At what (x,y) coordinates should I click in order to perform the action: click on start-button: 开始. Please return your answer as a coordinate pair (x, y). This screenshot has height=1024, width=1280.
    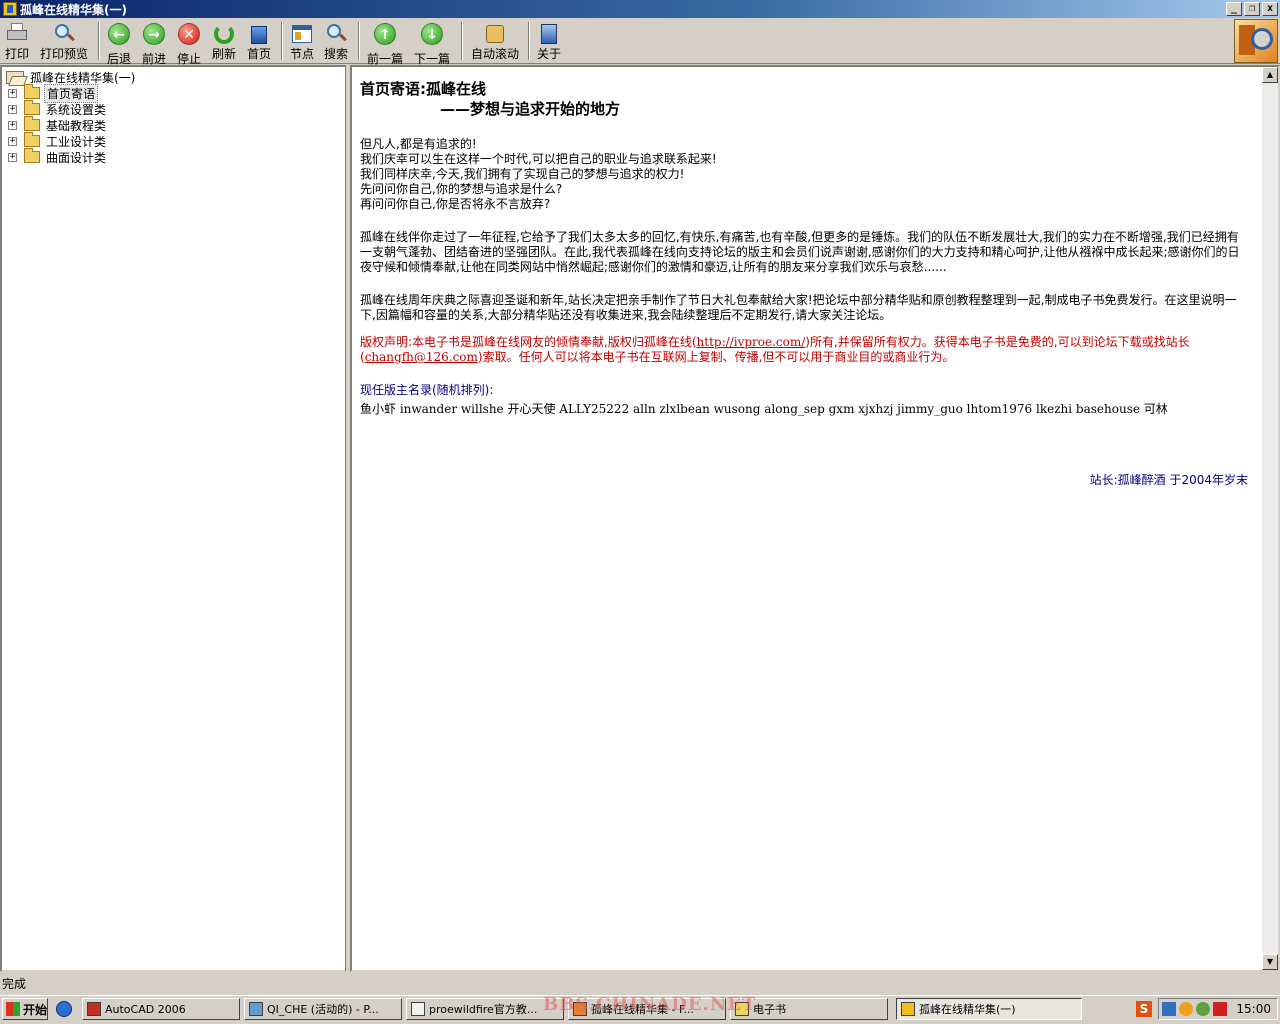
    Looking at the image, I should click on (25, 1009).